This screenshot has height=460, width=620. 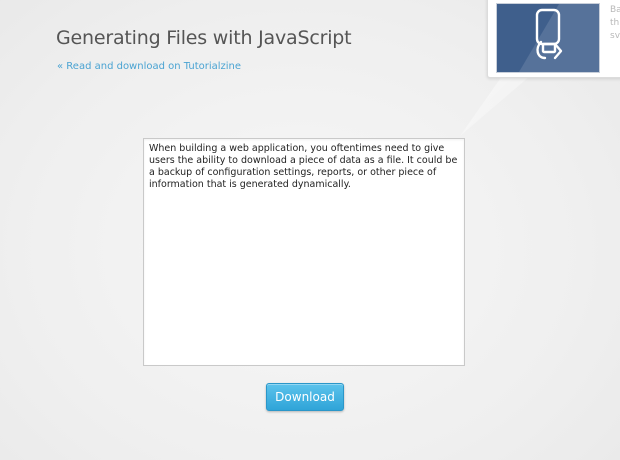 What do you see at coordinates (559, 38) in the screenshot?
I see `usb-drive-icon` at bounding box center [559, 38].